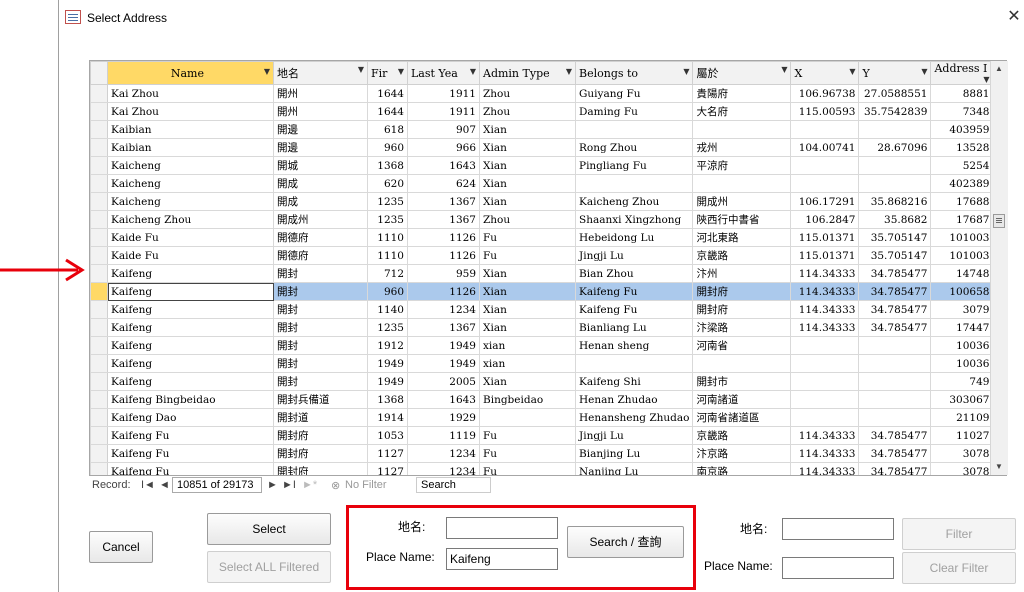 This screenshot has width=1024, height=592. I want to click on cell-name: Kaibian, so click(190, 147).